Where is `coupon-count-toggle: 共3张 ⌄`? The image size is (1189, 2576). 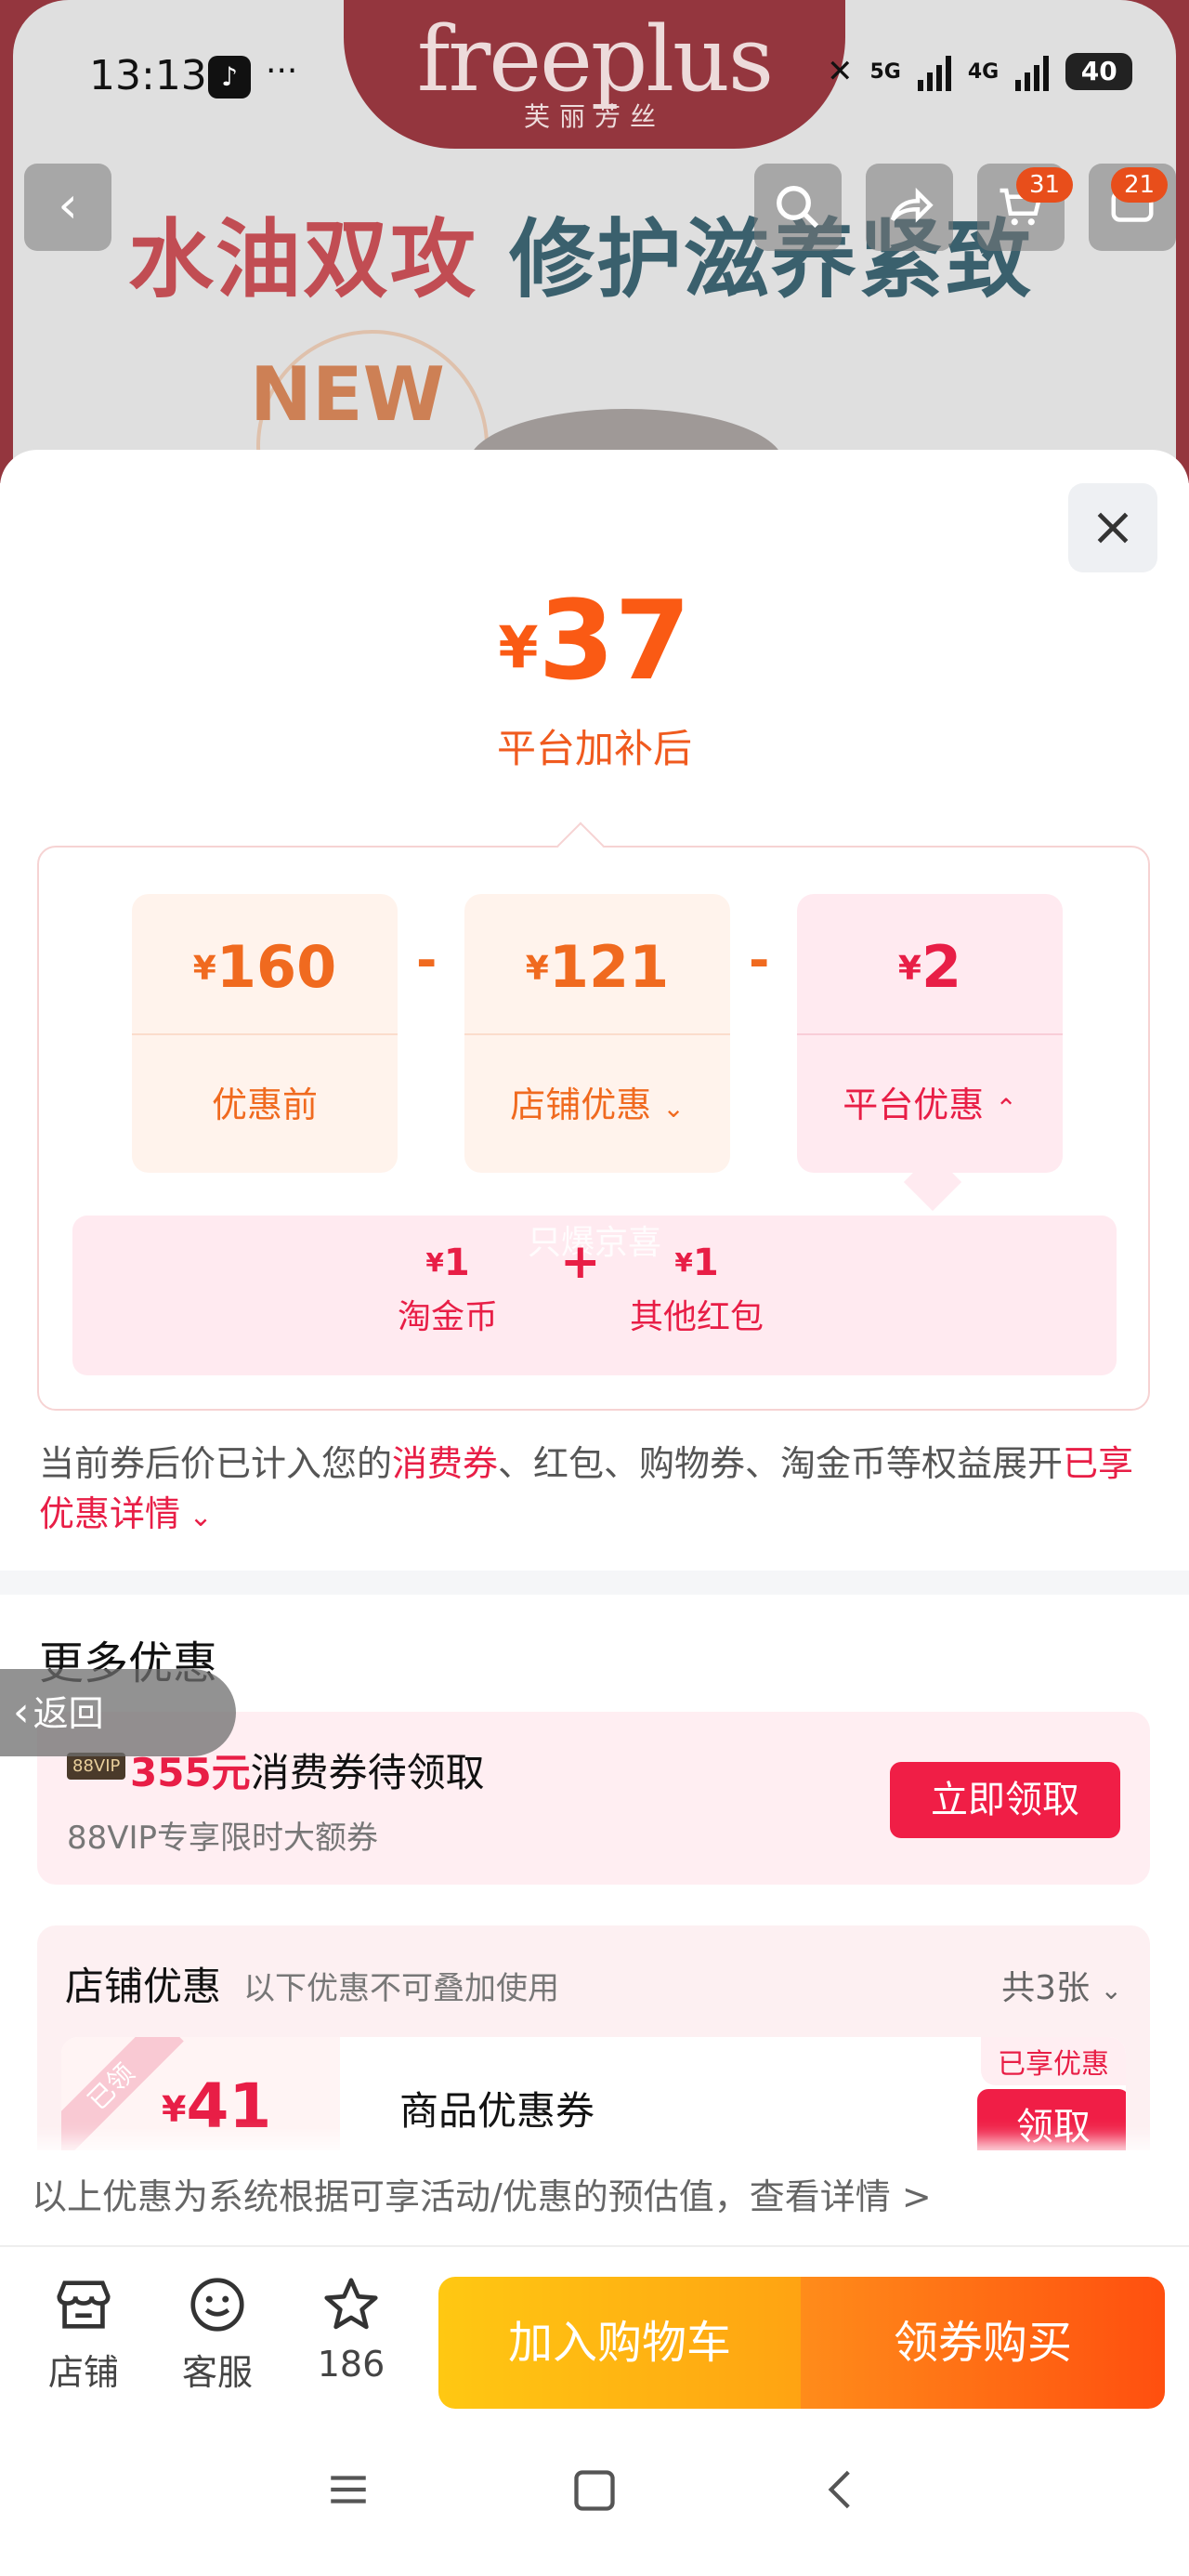 coupon-count-toggle: 共3张 ⌄ is located at coordinates (1061, 1985).